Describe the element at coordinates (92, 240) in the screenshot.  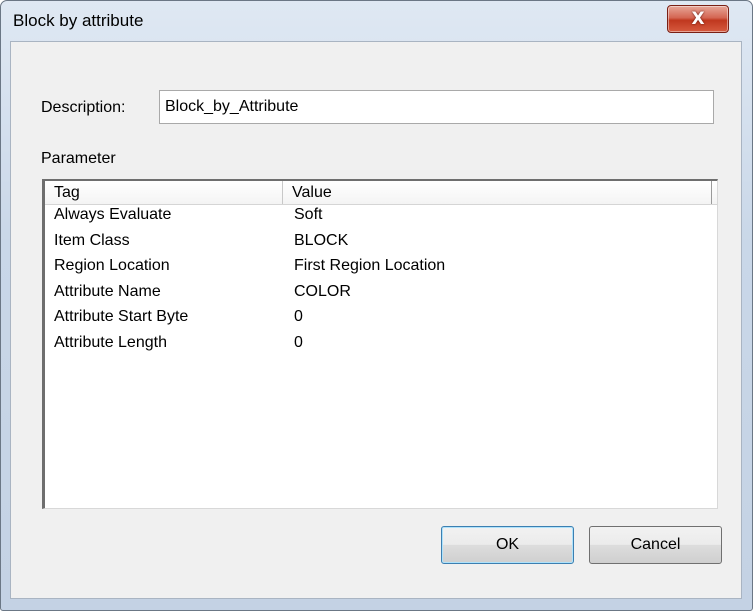
I see `row-tag: Item Class` at that location.